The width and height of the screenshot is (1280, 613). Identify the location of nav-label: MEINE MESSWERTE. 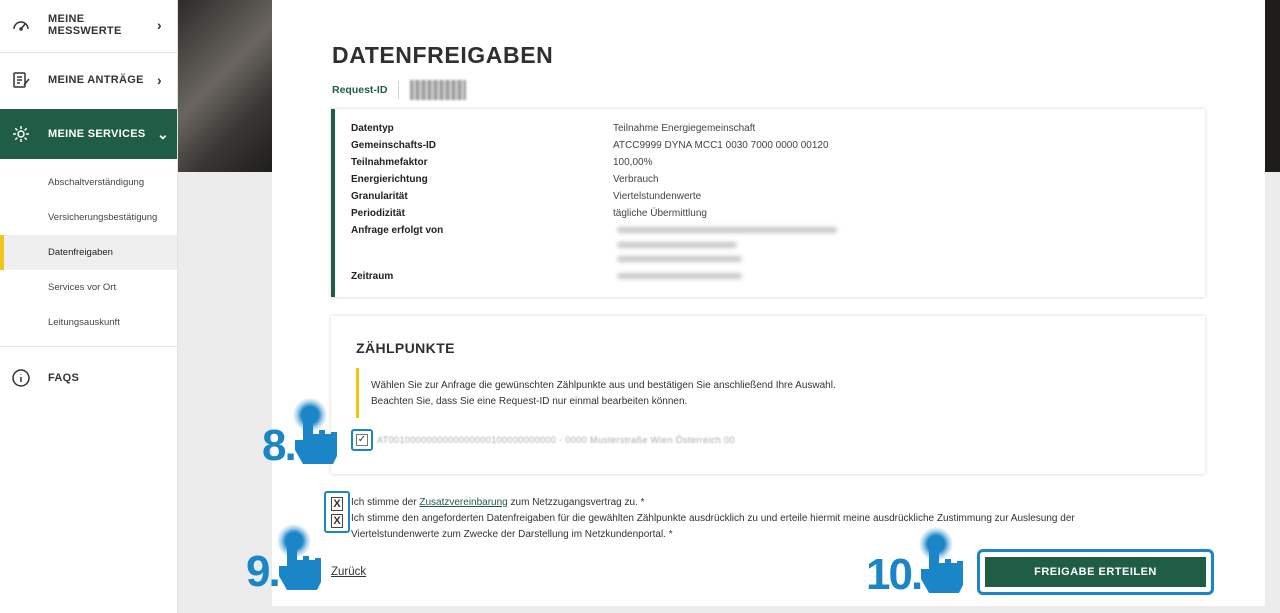
(85, 25).